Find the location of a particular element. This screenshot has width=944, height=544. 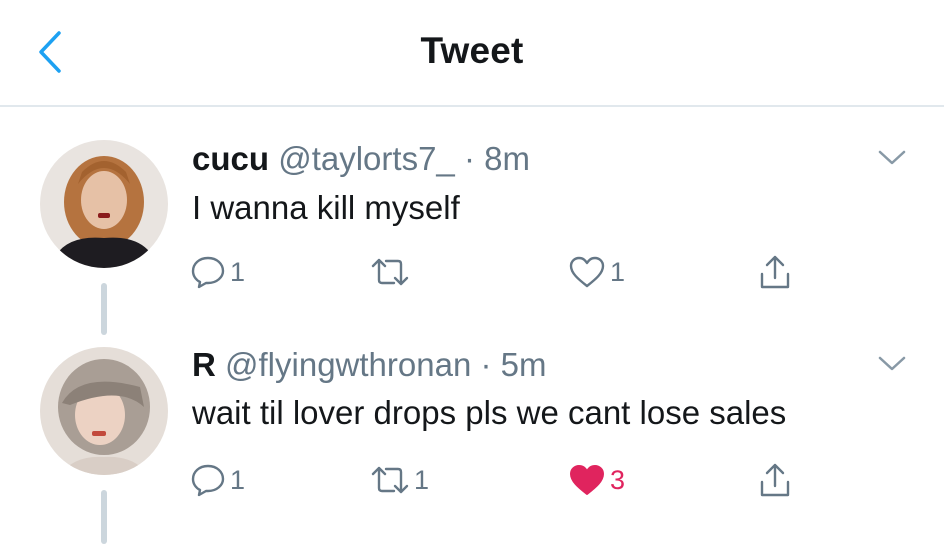

user-handle: @flyingwthronan is located at coordinates (348, 364).